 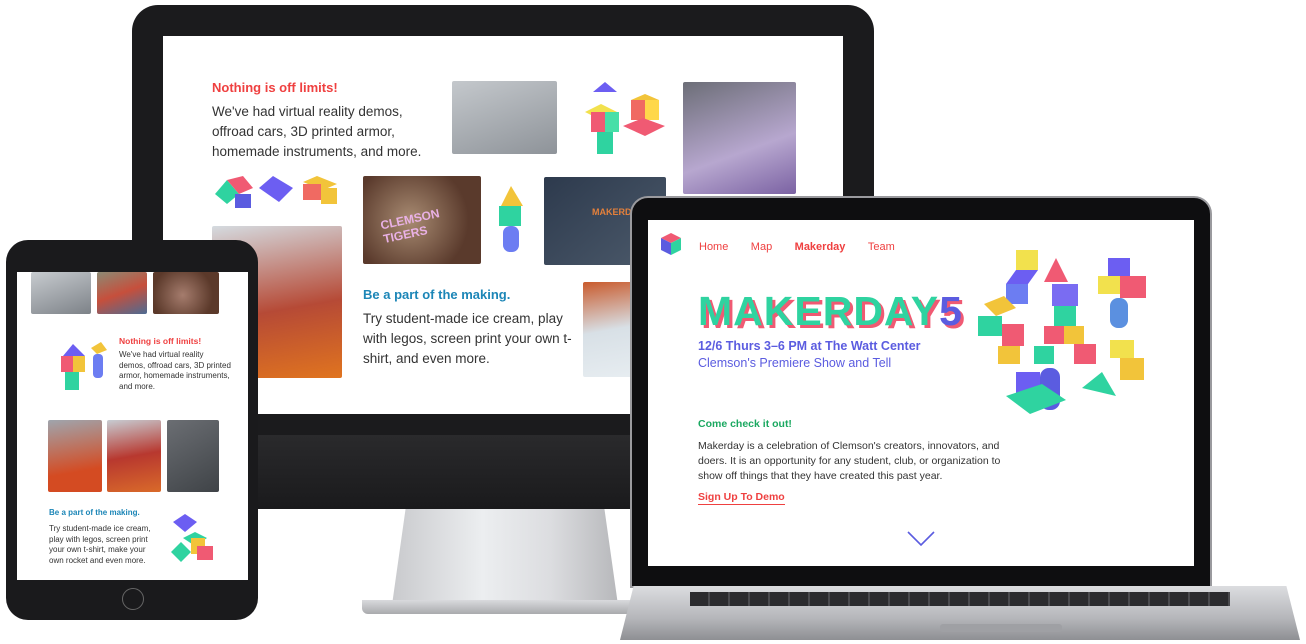 I want to click on desktop-stand, so click(x=505, y=557).